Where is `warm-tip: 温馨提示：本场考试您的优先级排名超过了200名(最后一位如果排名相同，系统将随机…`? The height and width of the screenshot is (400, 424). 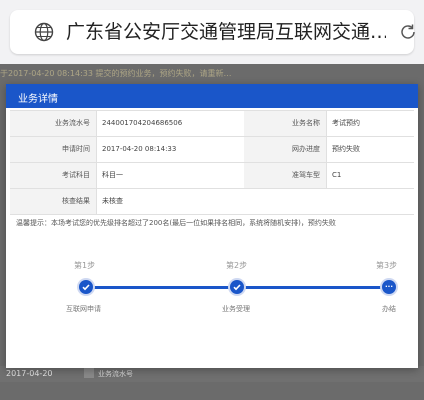 warm-tip: 温馨提示：本场考试您的优先级排名超过了200名(最后一位如果排名相同，系统将随机… is located at coordinates (176, 223).